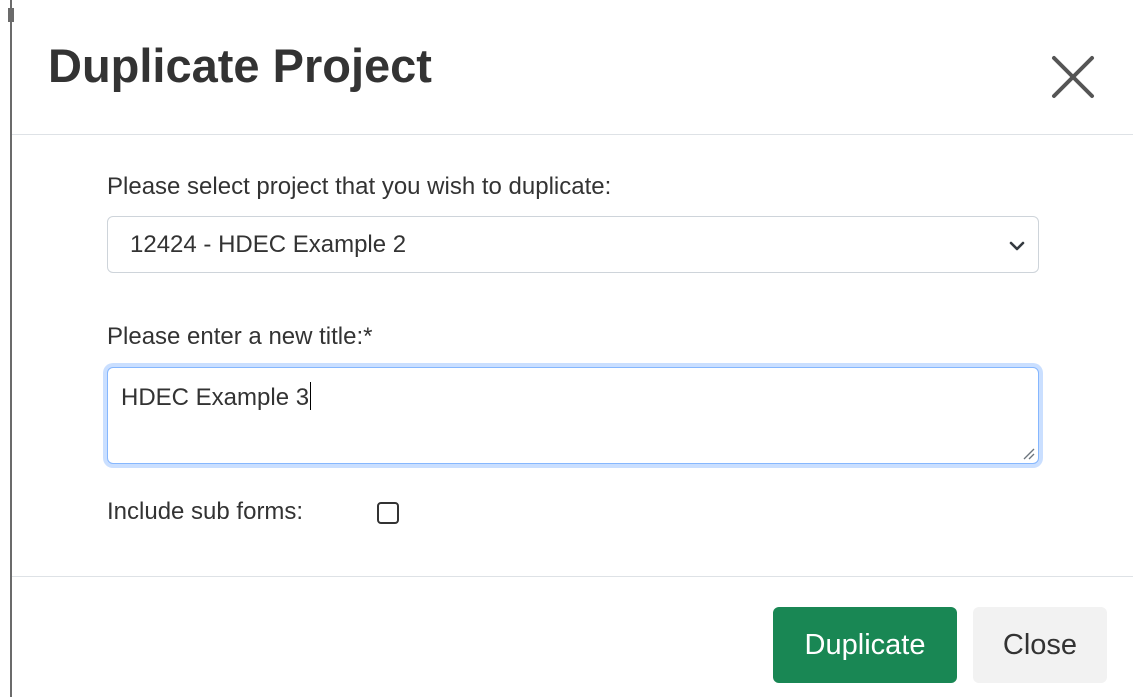 This screenshot has height=697, width=1133. Describe the element at coordinates (240, 336) in the screenshot. I see `new-title-label: Please enter a new title:*` at that location.